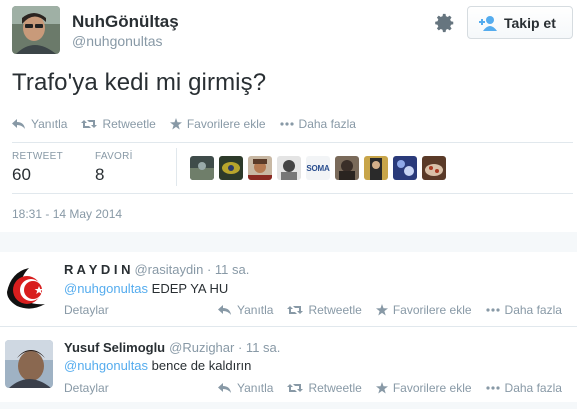 The height and width of the screenshot is (409, 577). What do you see at coordinates (114, 156) in the screenshot?
I see `favorite-stat-label: FAVORİ` at bounding box center [114, 156].